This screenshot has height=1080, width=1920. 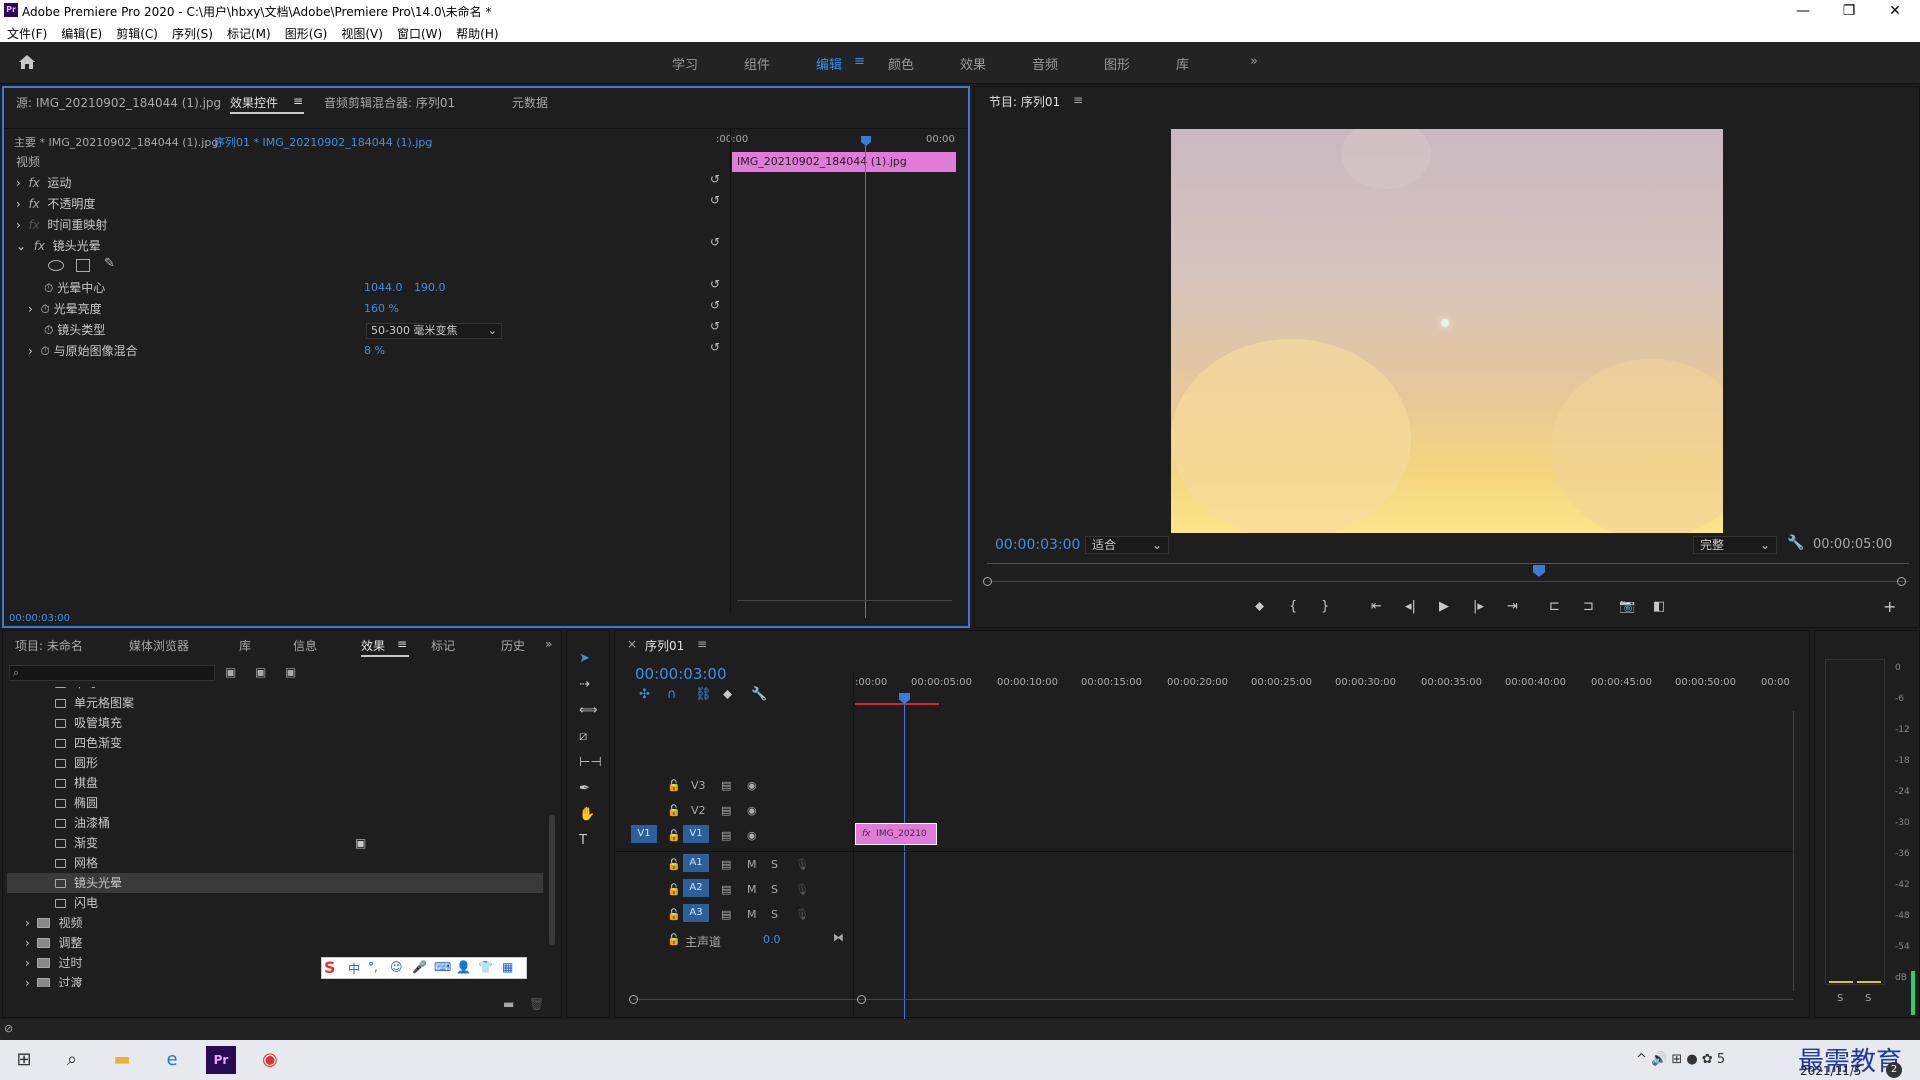 What do you see at coordinates (27, 32) in the screenshot?
I see `menu-file: 文件(F)` at bounding box center [27, 32].